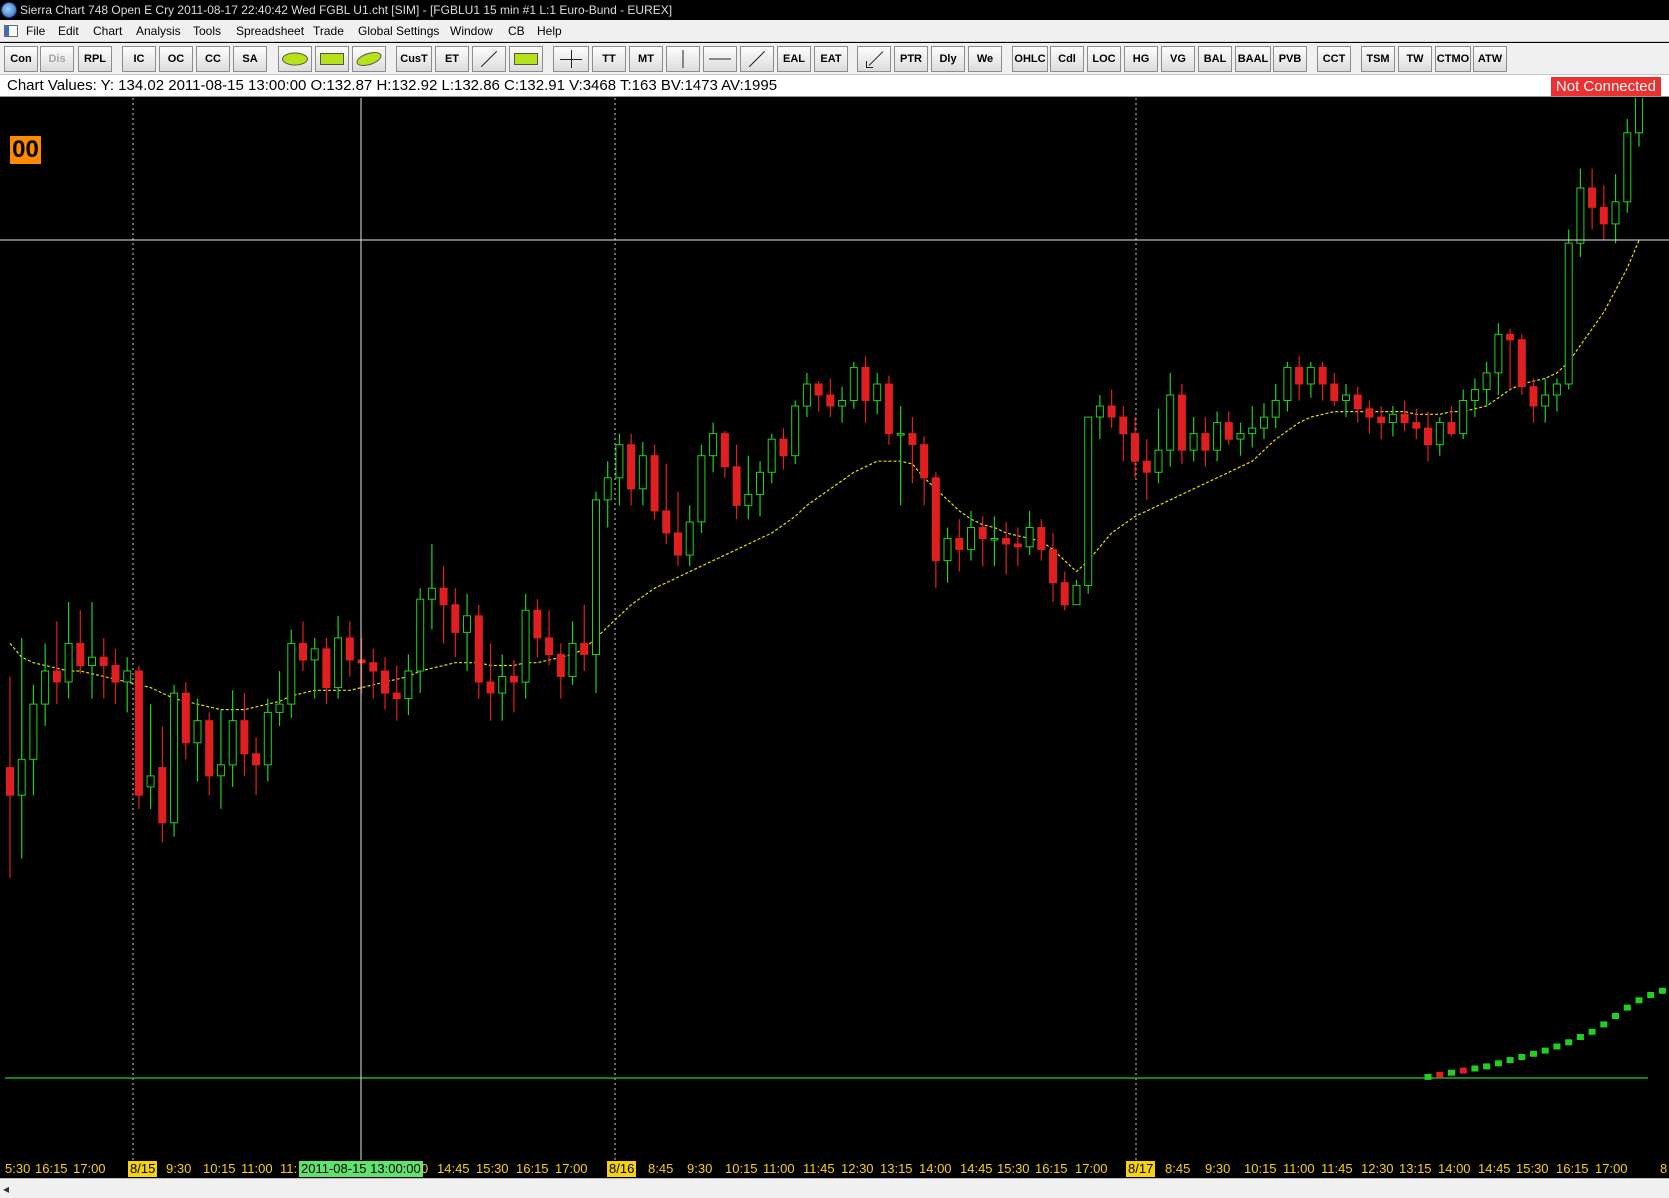  What do you see at coordinates (107, 31) in the screenshot?
I see `menu-chart: Chart` at bounding box center [107, 31].